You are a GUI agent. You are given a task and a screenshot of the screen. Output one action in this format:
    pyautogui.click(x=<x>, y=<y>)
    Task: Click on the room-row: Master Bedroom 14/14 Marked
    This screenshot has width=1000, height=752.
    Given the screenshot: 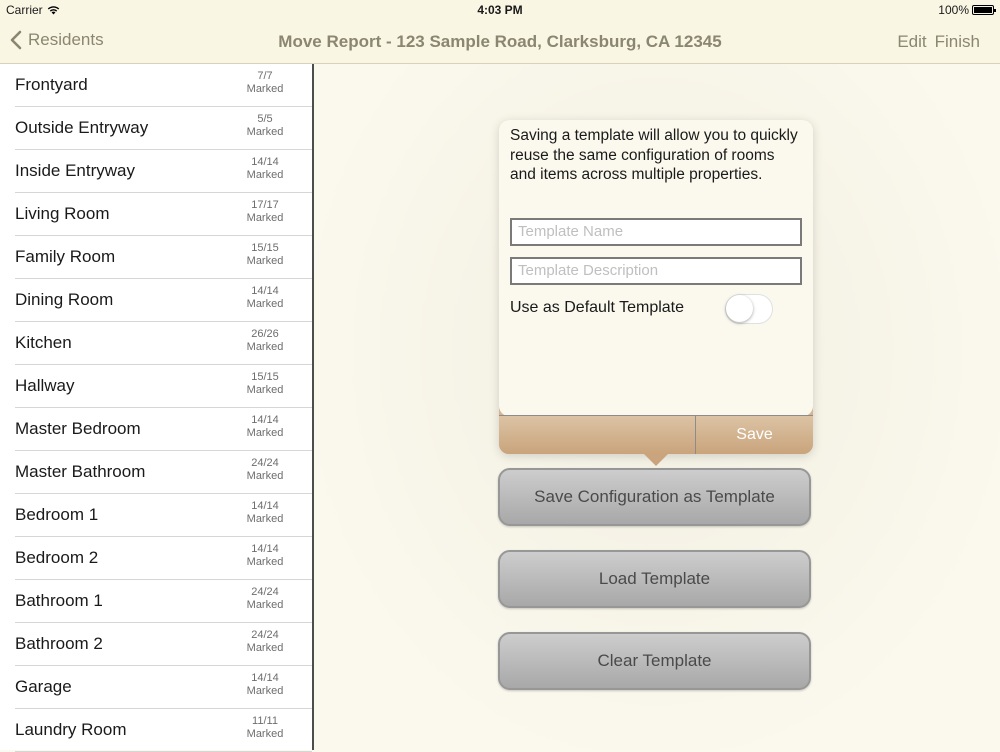 What is the action you would take?
    pyautogui.click(x=163, y=429)
    